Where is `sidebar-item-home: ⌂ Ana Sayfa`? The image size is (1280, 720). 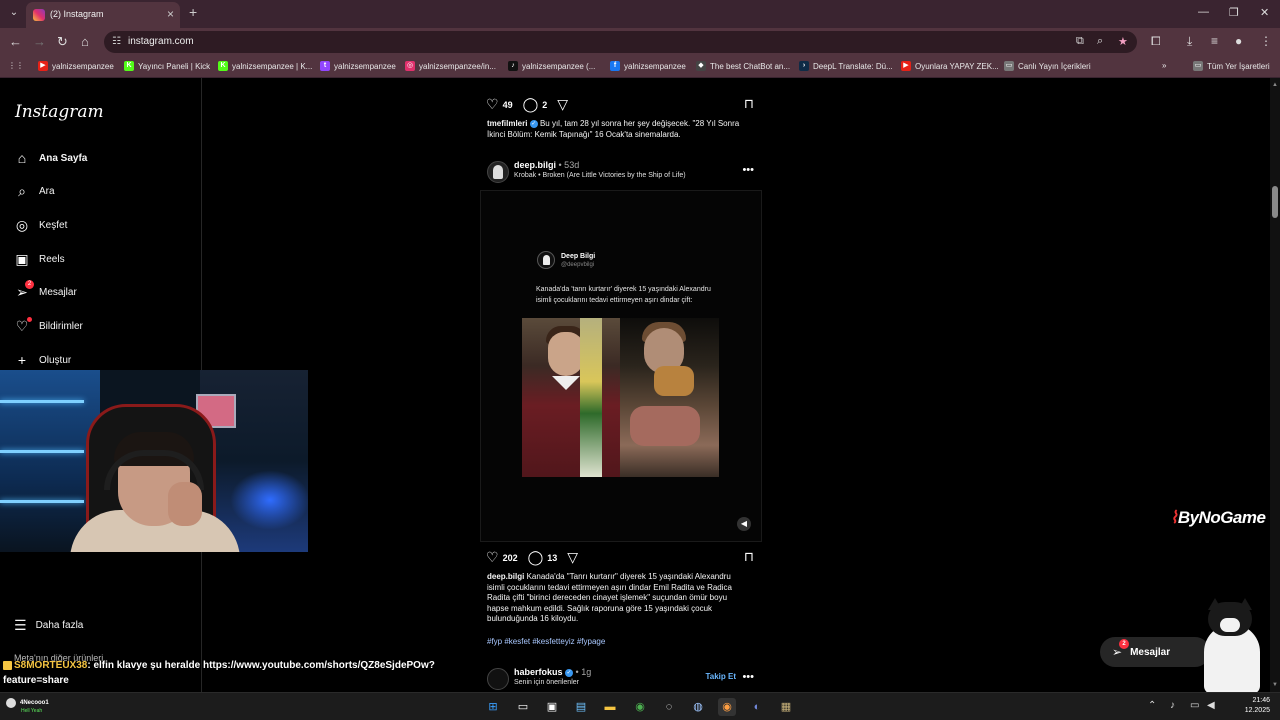 sidebar-item-home: ⌂ Ana Sayfa is located at coordinates (51, 158).